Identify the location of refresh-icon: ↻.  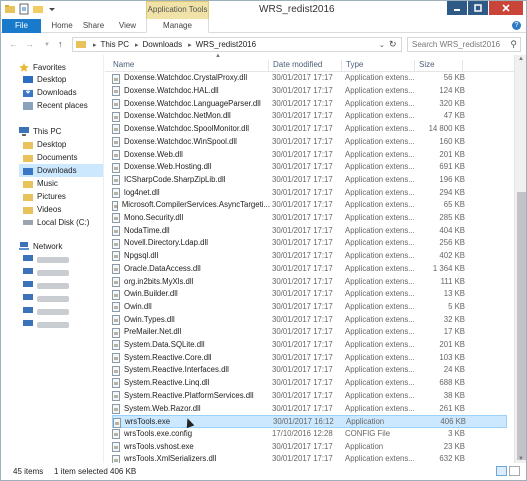
(393, 44).